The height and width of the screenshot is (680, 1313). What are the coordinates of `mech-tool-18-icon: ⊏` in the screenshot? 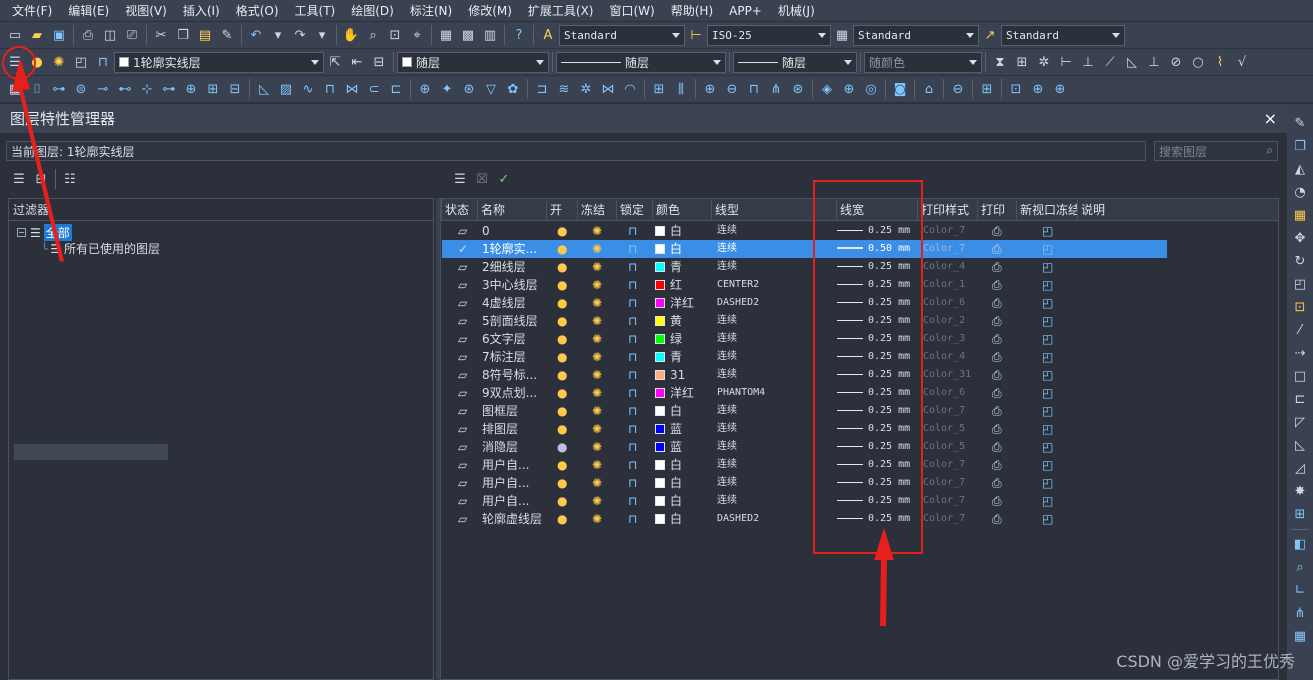 It's located at (396, 89).